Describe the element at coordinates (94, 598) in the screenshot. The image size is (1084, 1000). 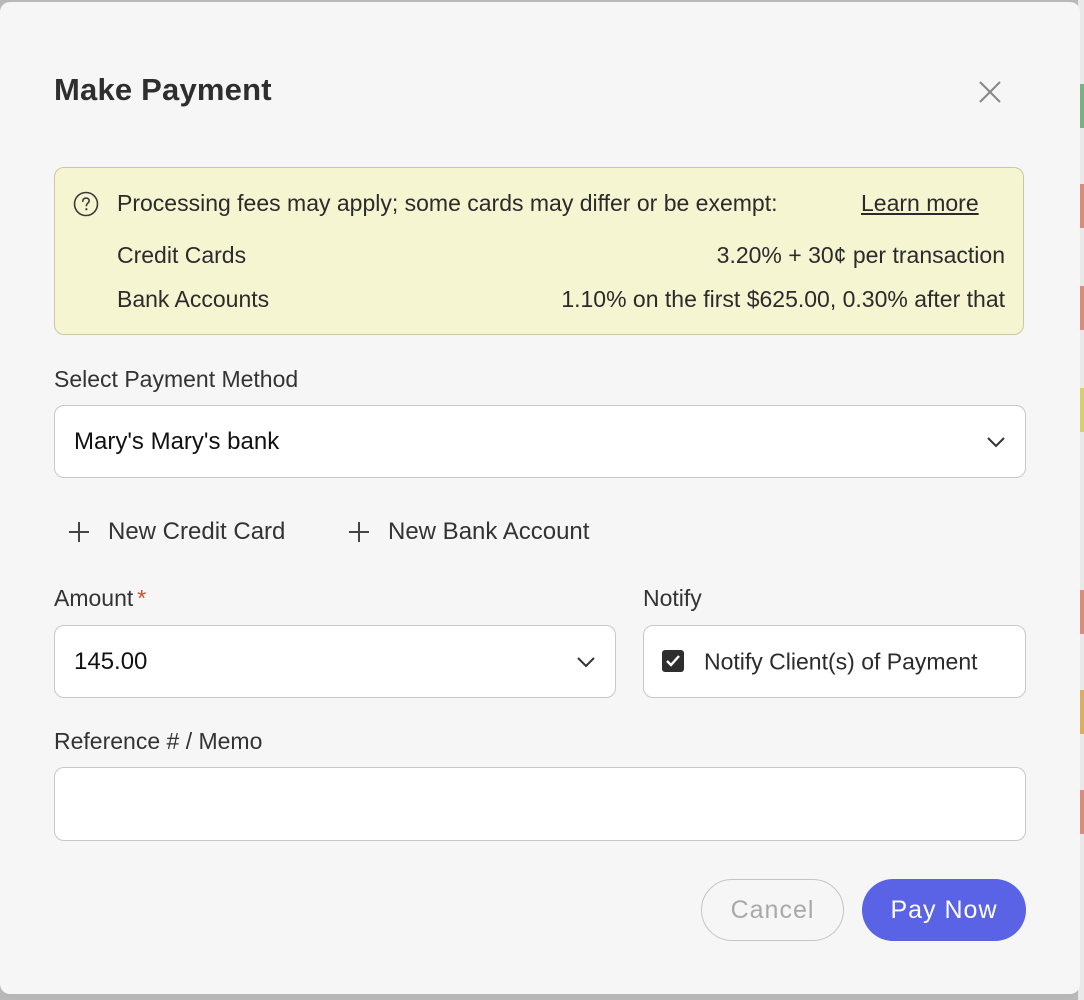
I see `amount-label-text: Amount` at that location.